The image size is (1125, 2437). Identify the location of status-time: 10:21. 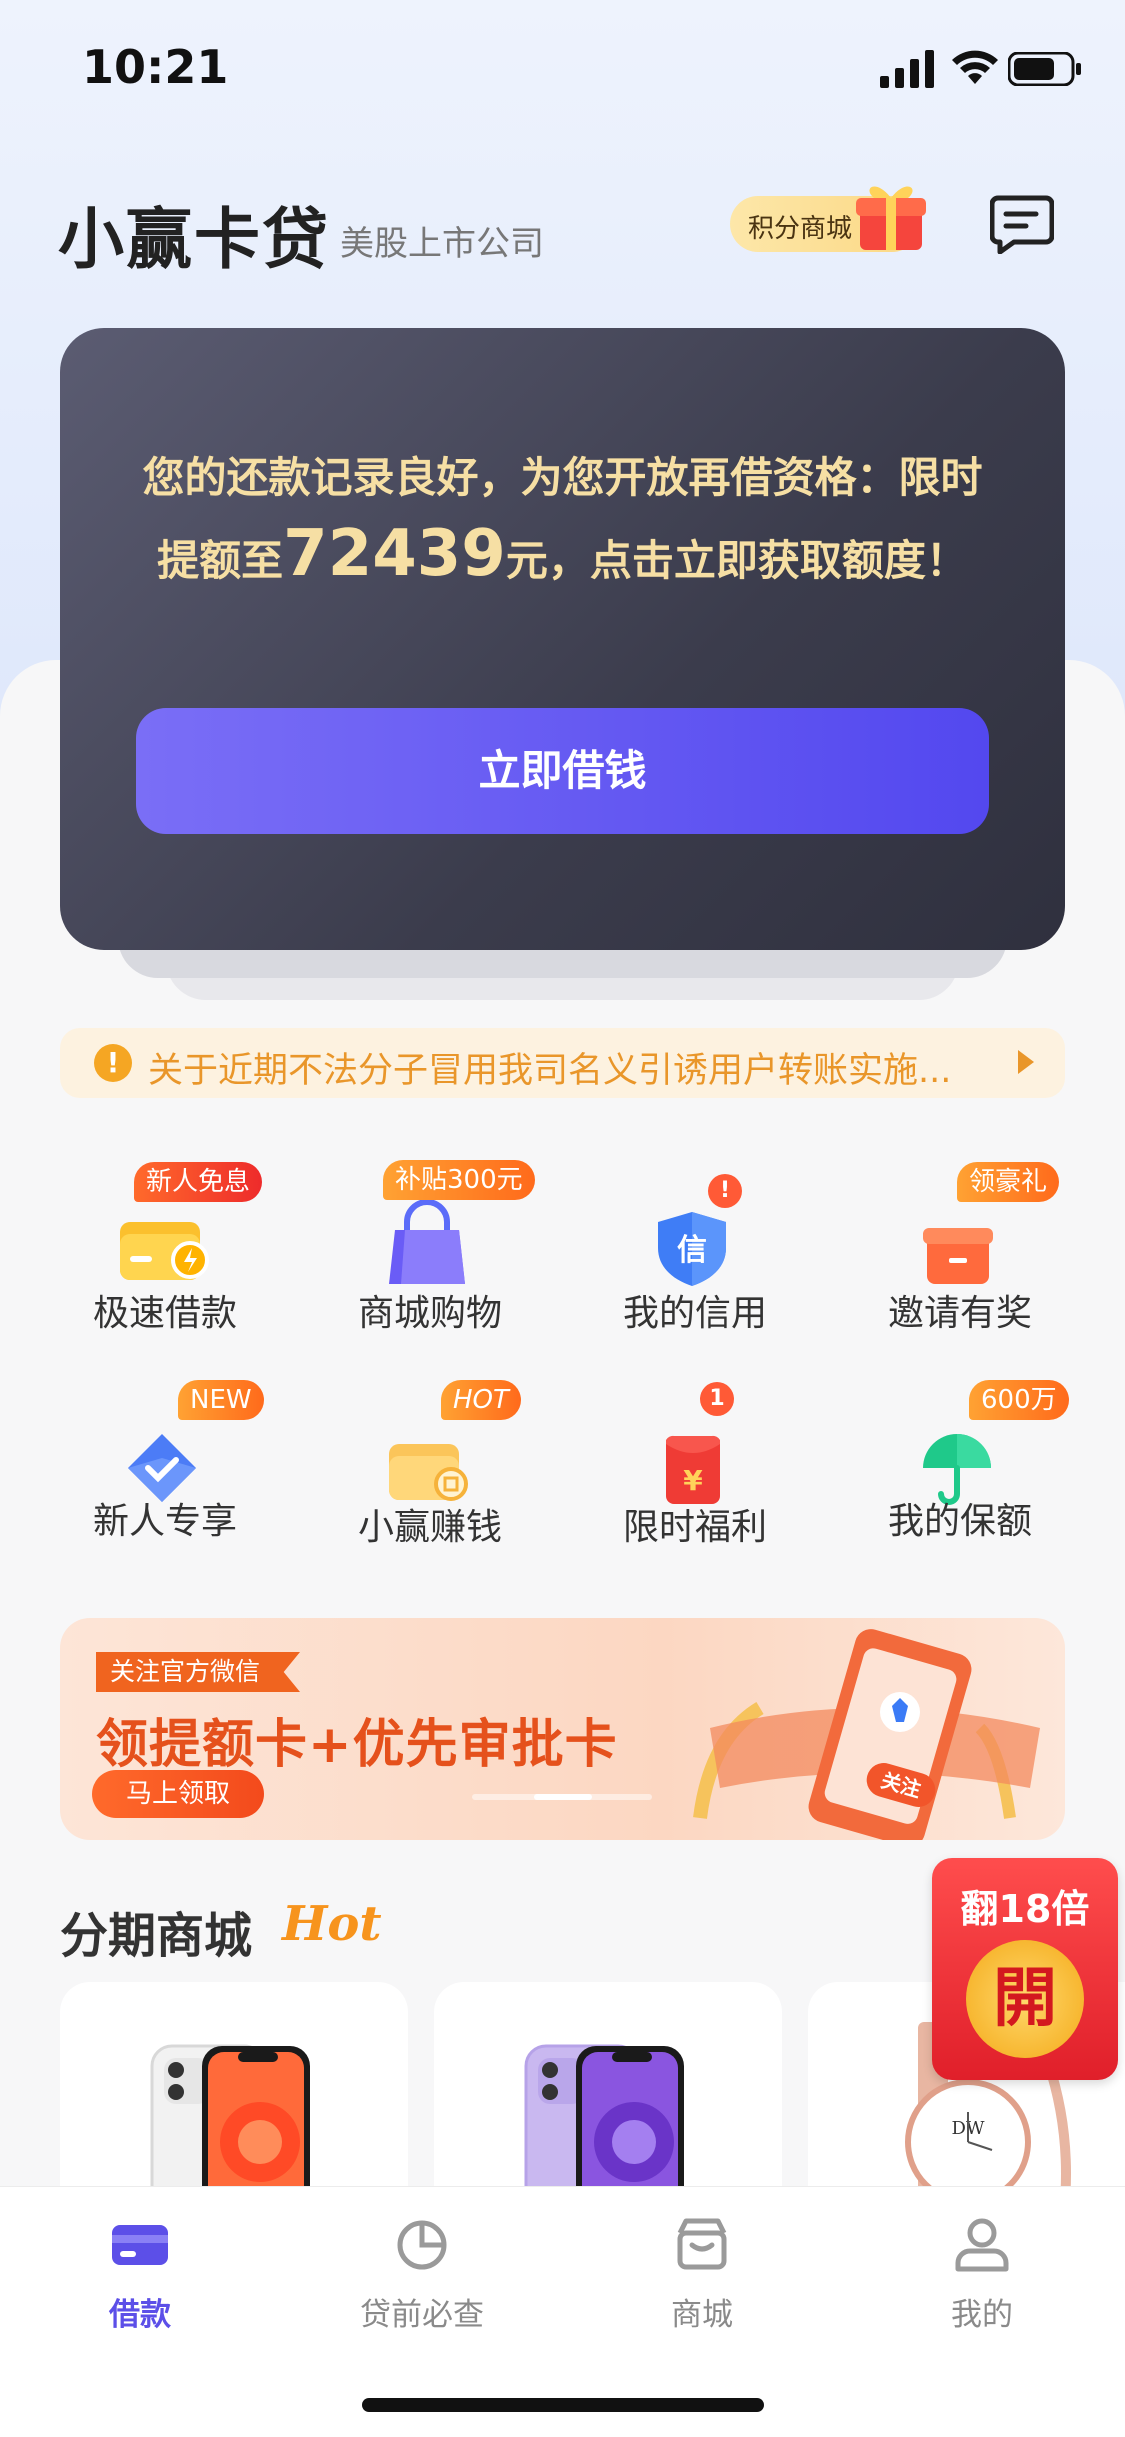
(155, 67).